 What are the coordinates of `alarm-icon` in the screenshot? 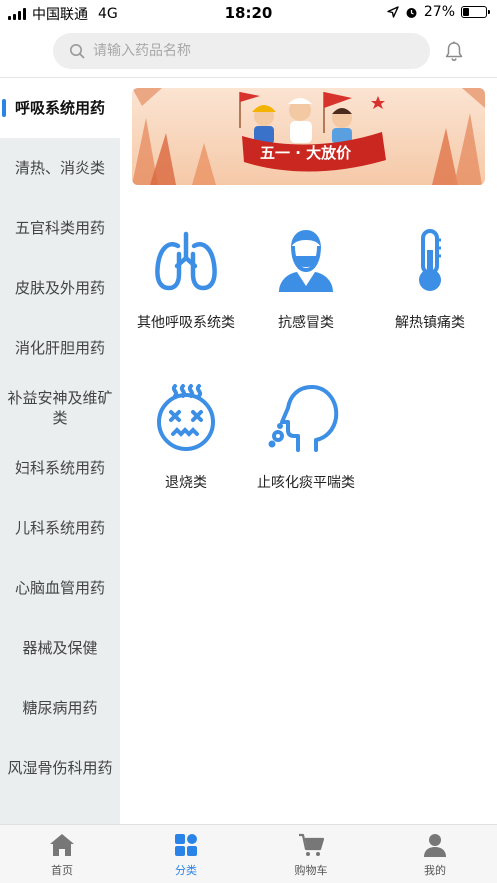 It's located at (411, 12).